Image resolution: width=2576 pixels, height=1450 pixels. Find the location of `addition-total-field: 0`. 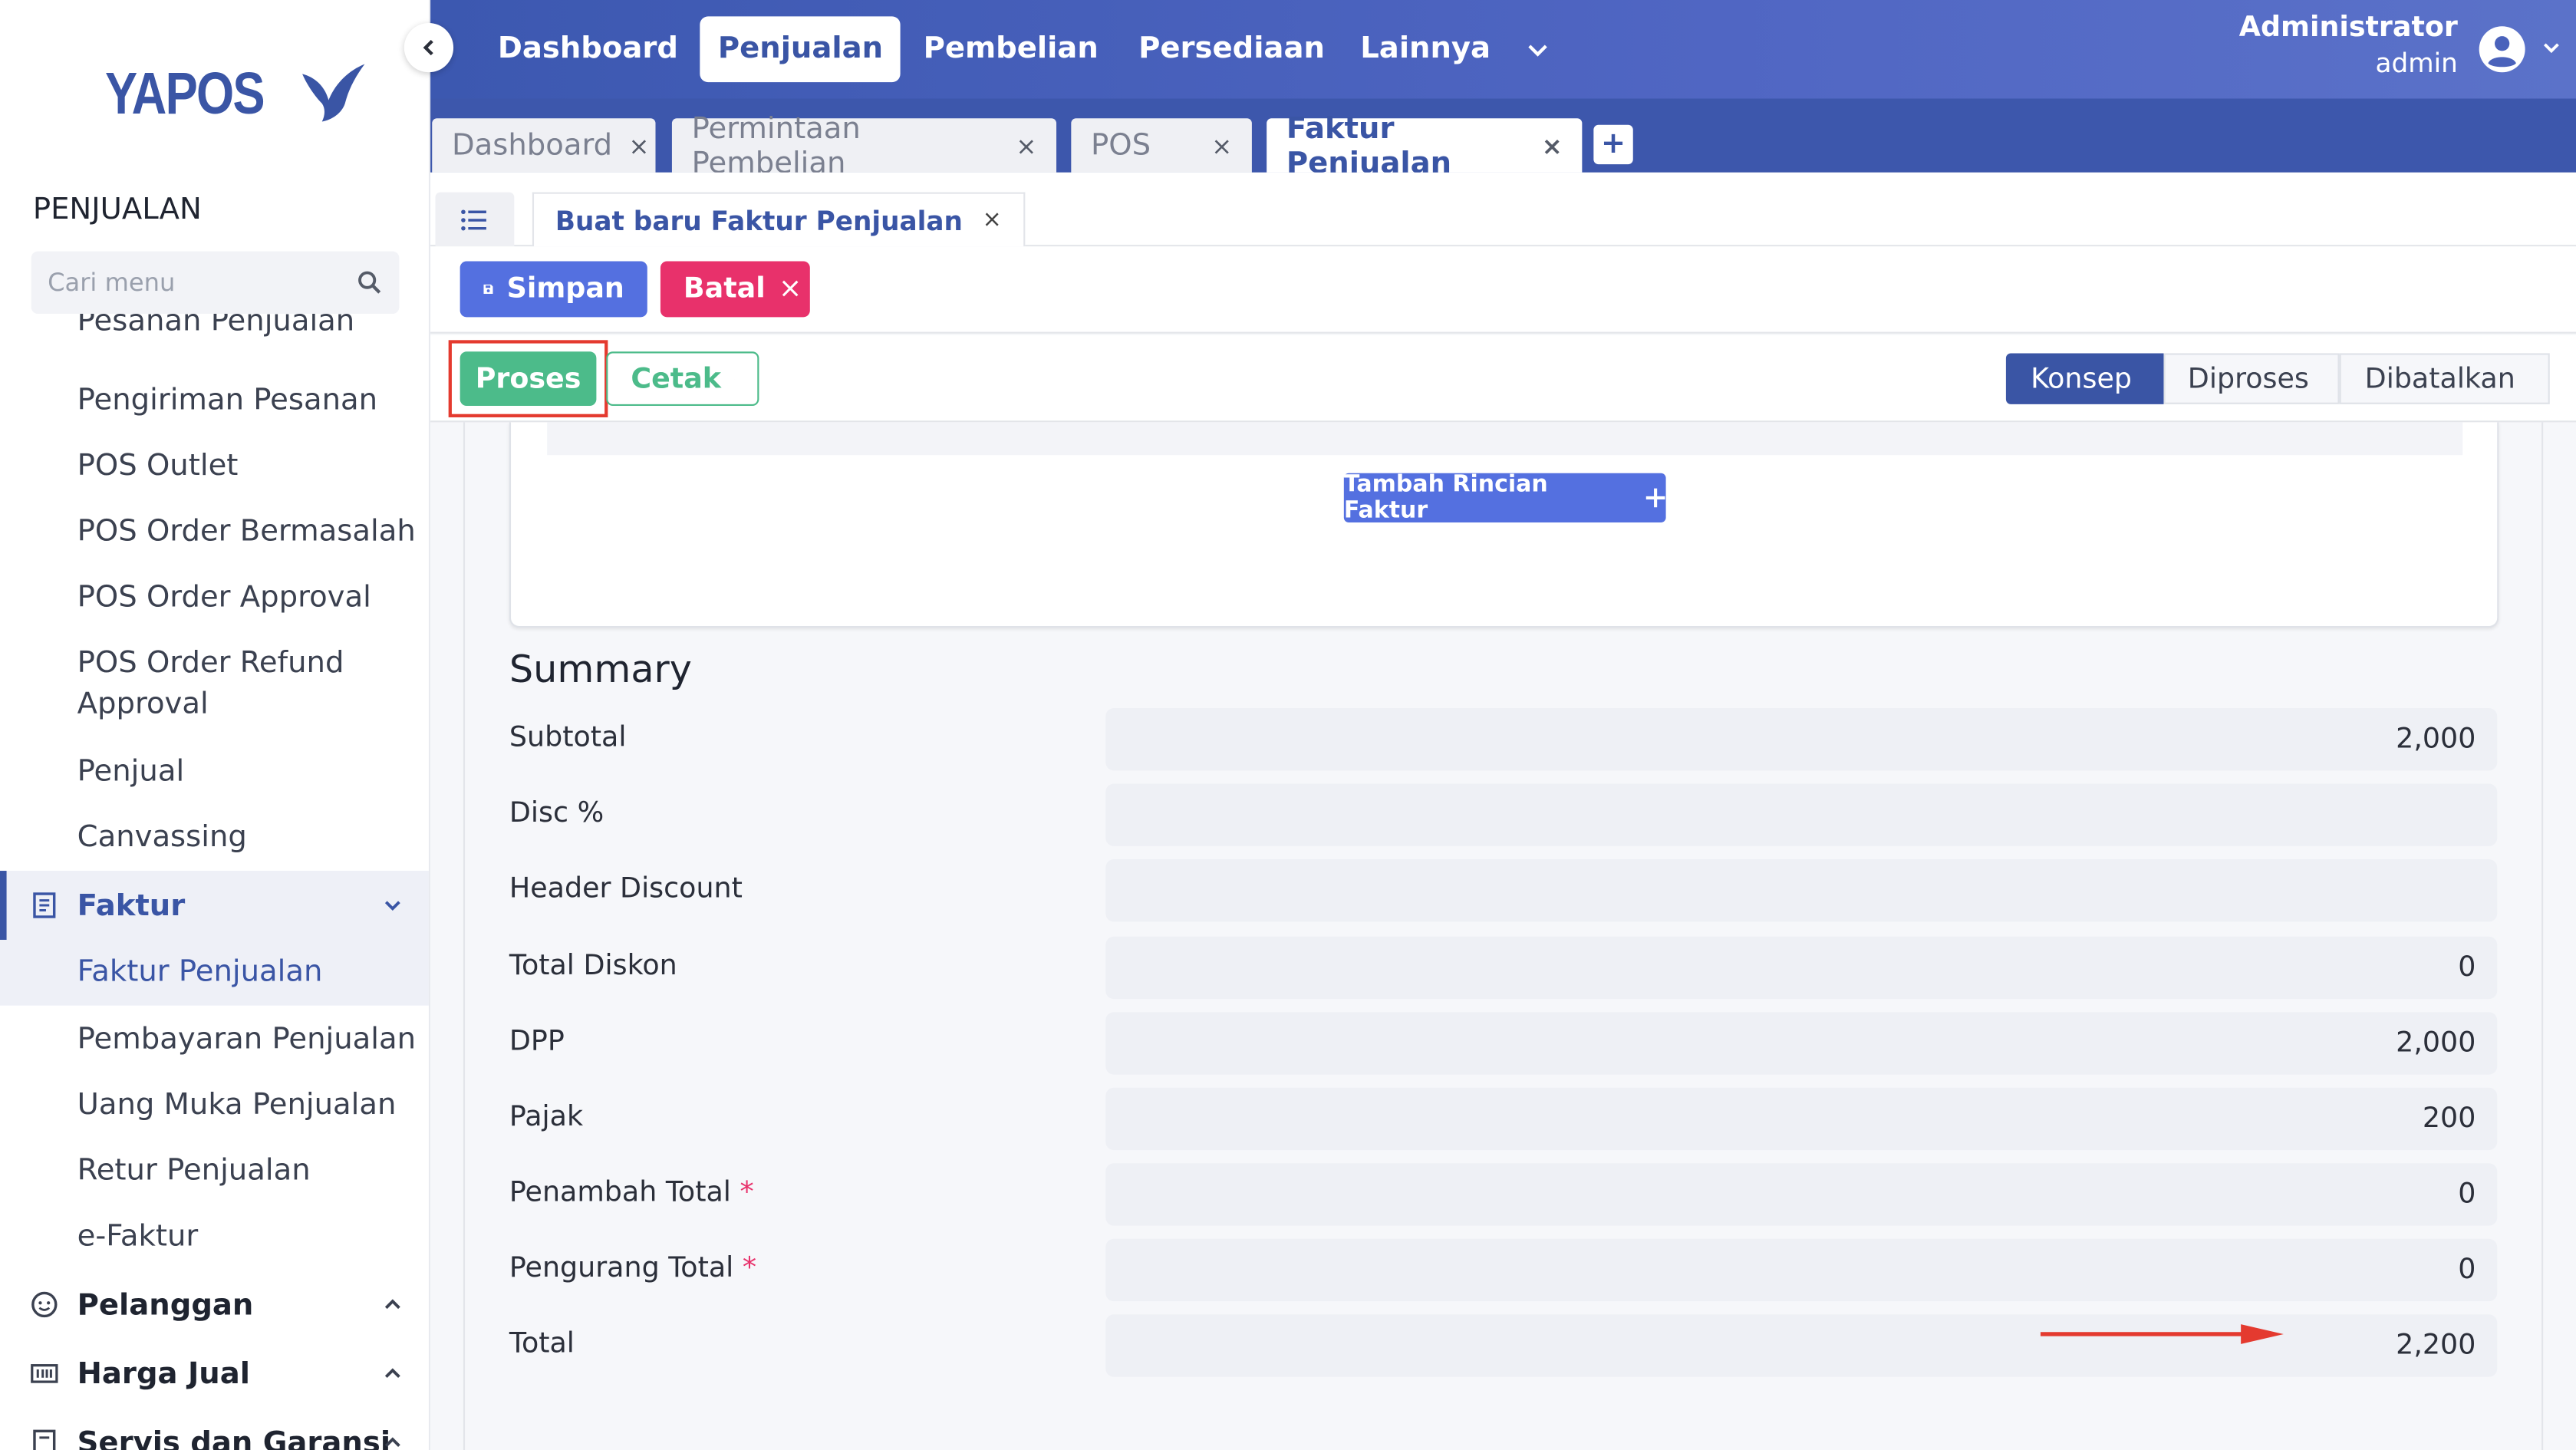

addition-total-field: 0 is located at coordinates (1801, 1194).